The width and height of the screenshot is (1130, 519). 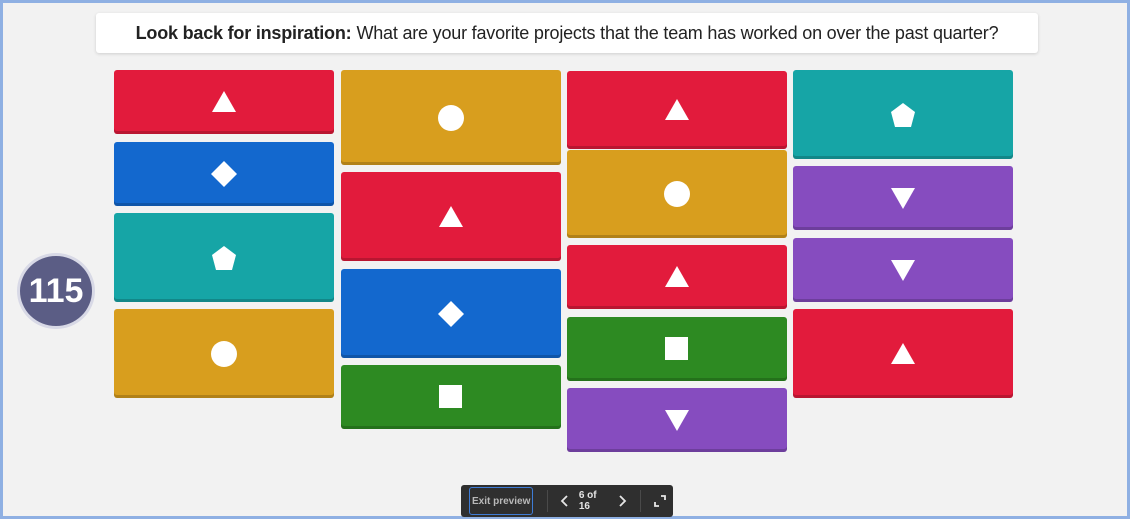 What do you see at coordinates (564, 501) in the screenshot?
I see `chevron-left-icon` at bounding box center [564, 501].